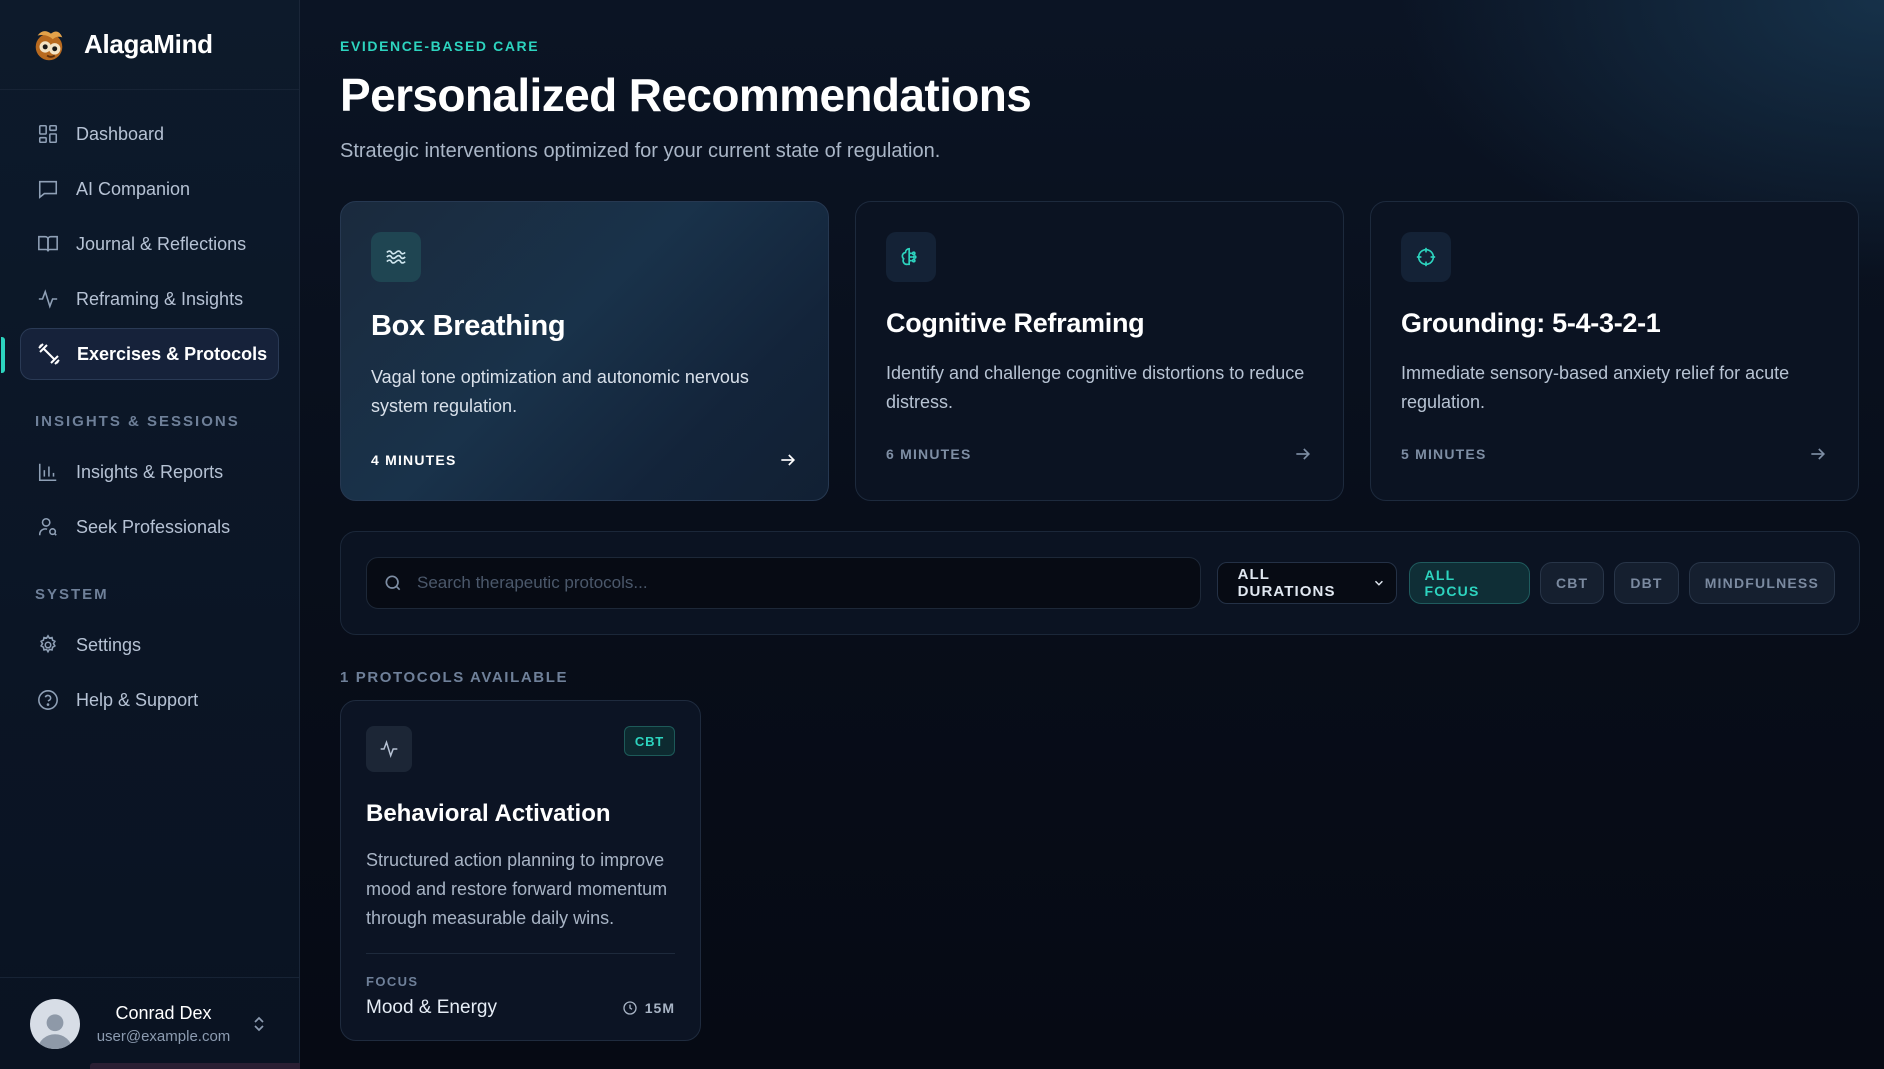  Describe the element at coordinates (584, 460) in the screenshot. I see `recommendation-footer: 4 MINUTES` at that location.